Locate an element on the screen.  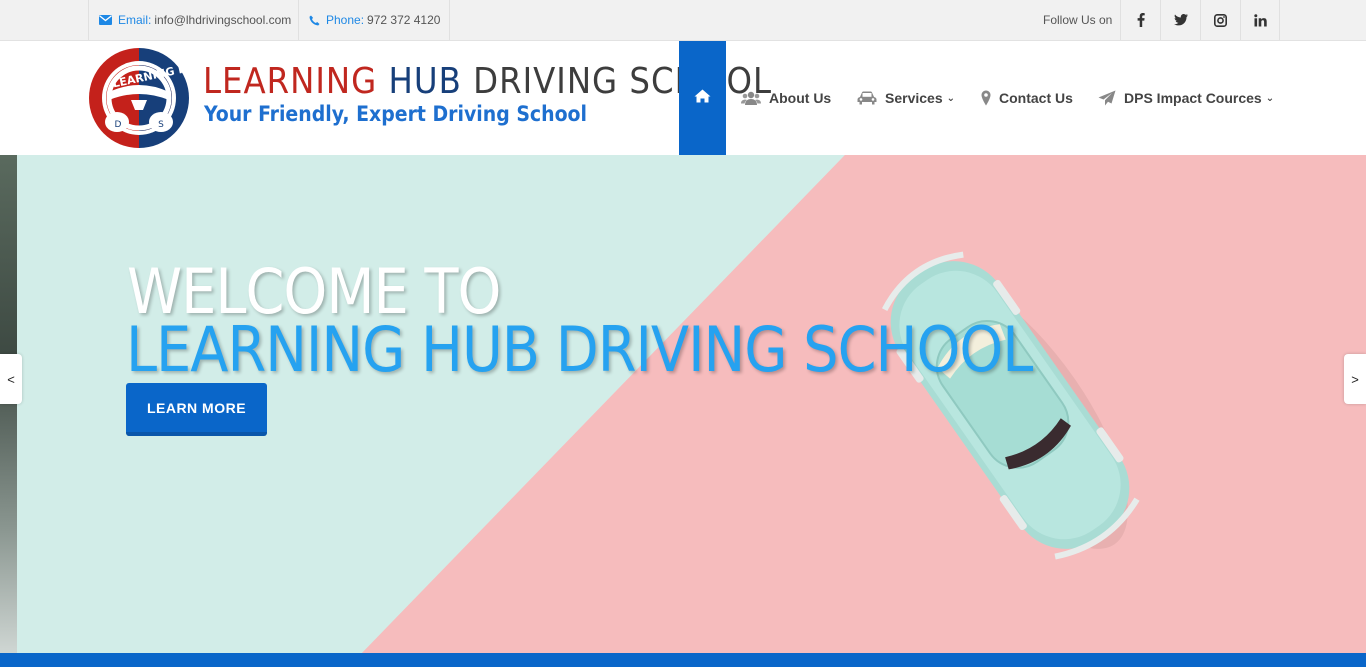
logo-letter-d: D is located at coordinates (118, 125).